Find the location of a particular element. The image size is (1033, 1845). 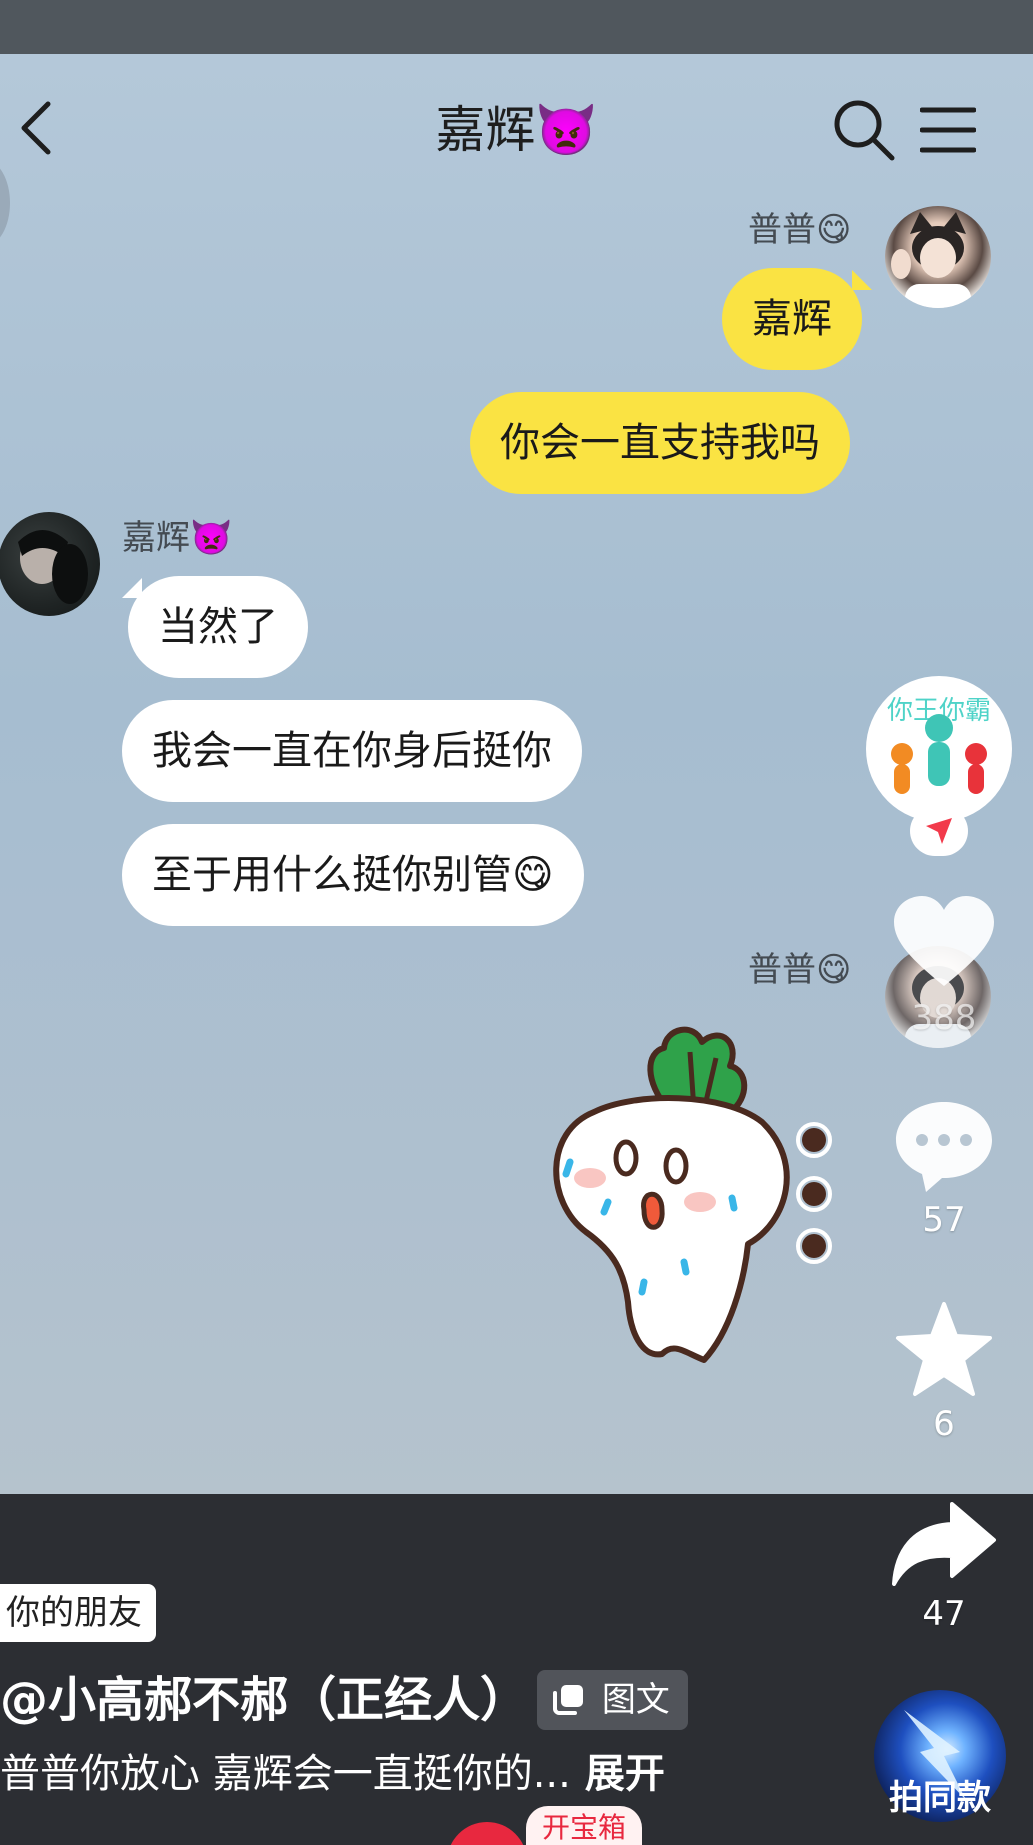

favorite-button: 6 is located at coordinates (944, 1375).